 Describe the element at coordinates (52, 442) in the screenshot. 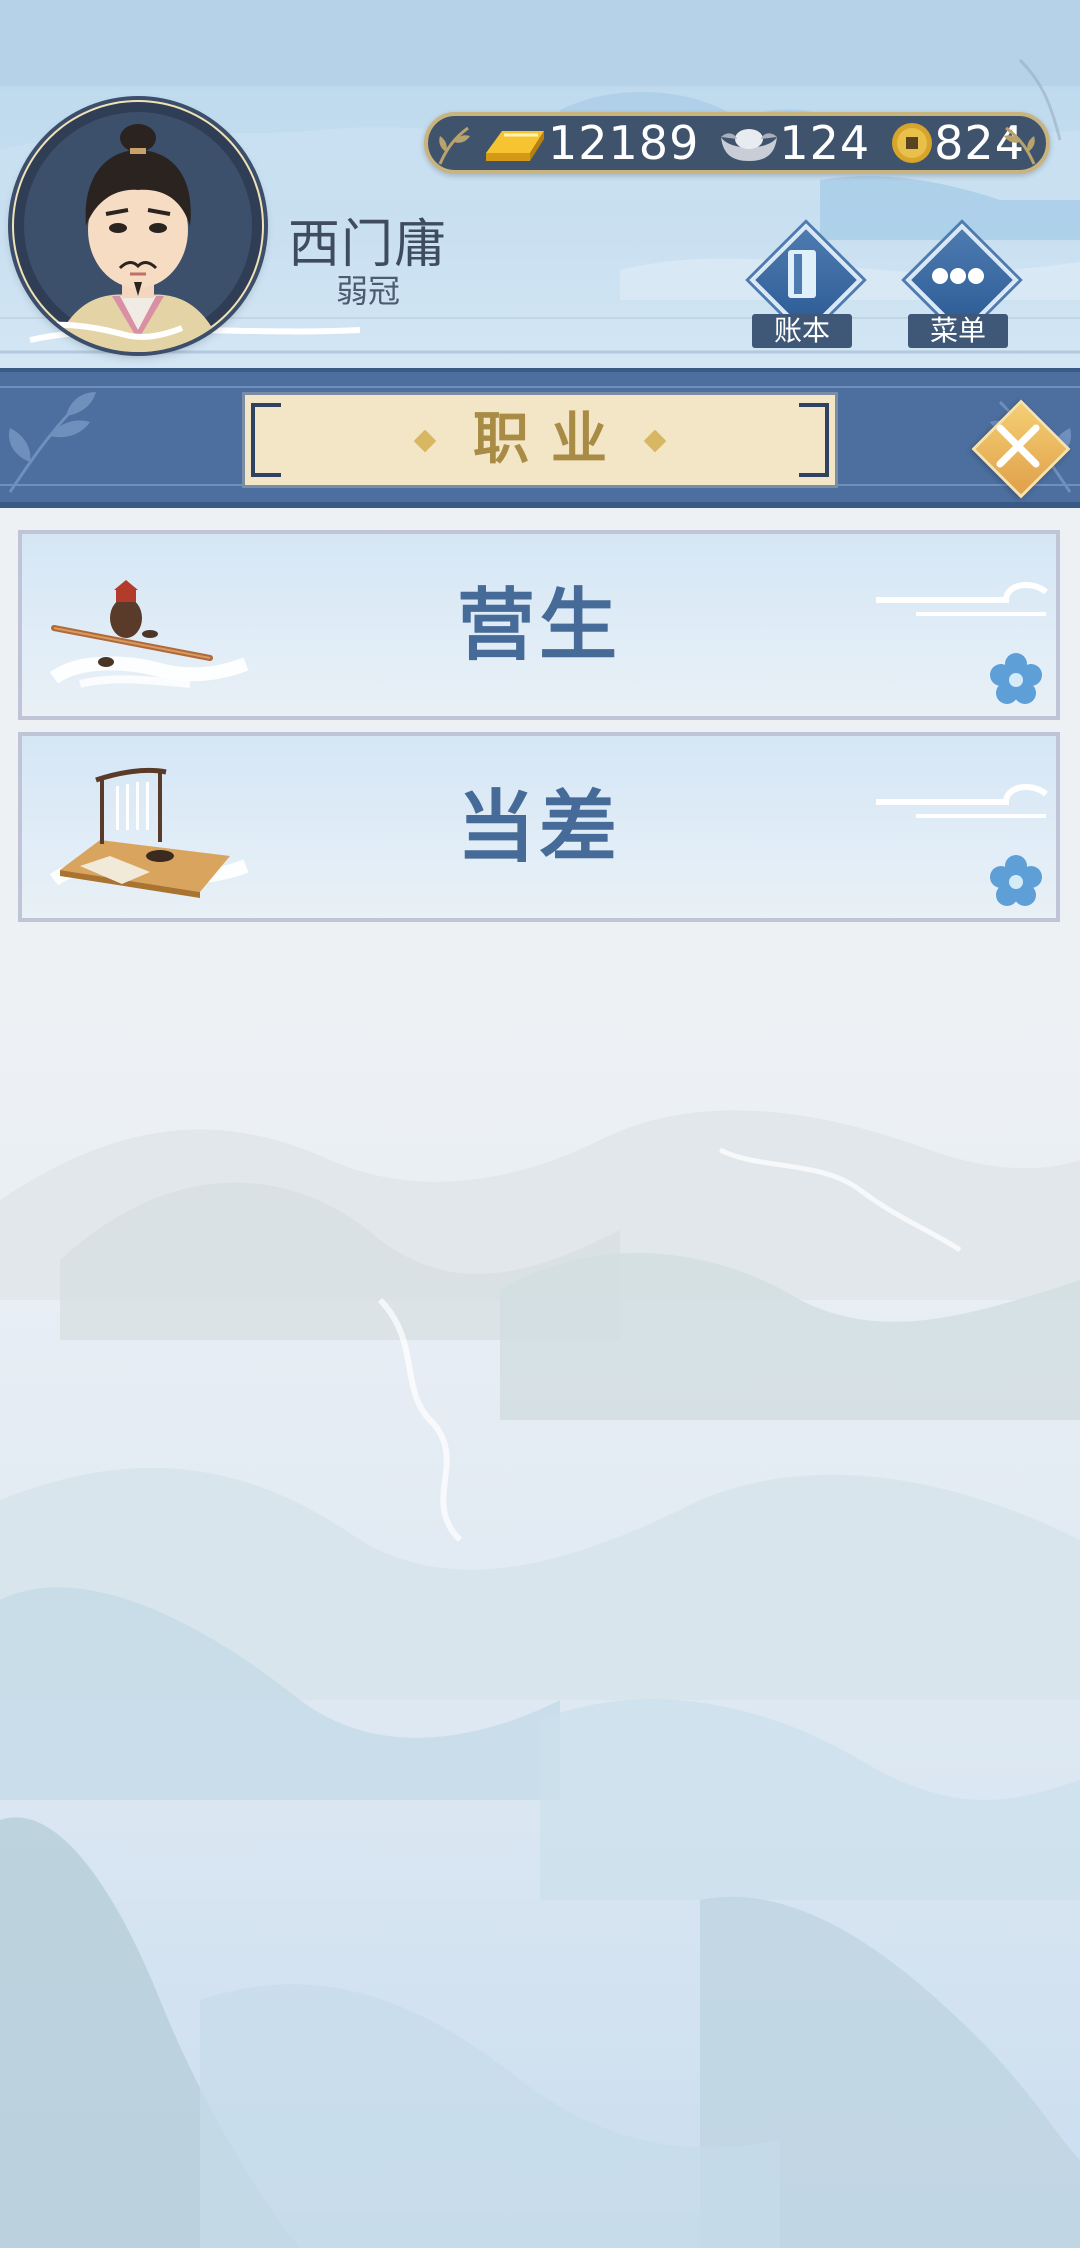

I see `bamboo-decoration-icon` at that location.